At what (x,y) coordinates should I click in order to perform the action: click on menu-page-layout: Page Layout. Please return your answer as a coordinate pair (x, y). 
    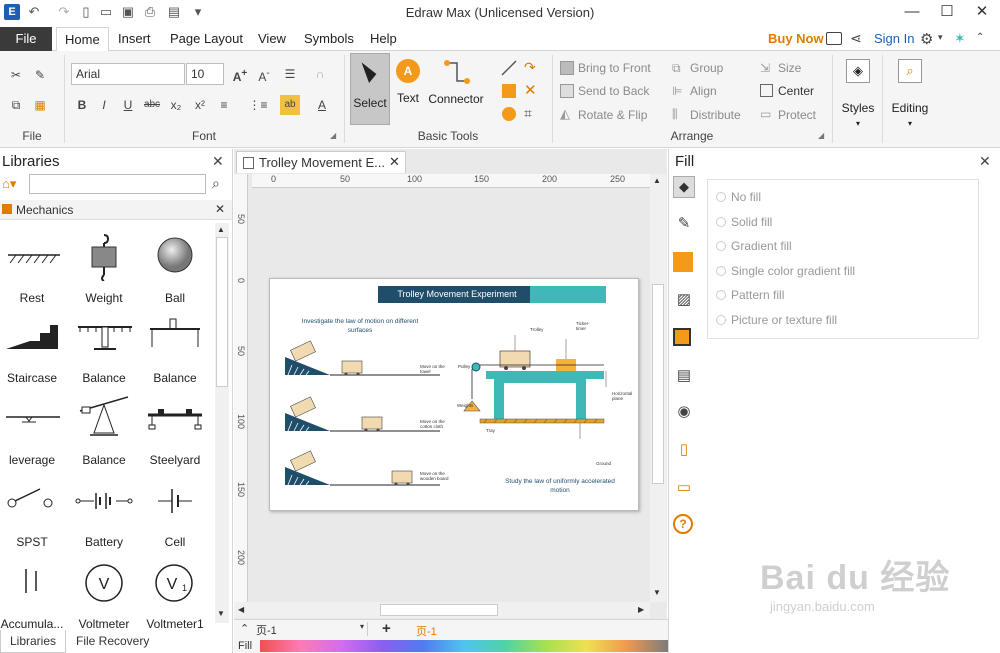
    Looking at the image, I should click on (206, 39).